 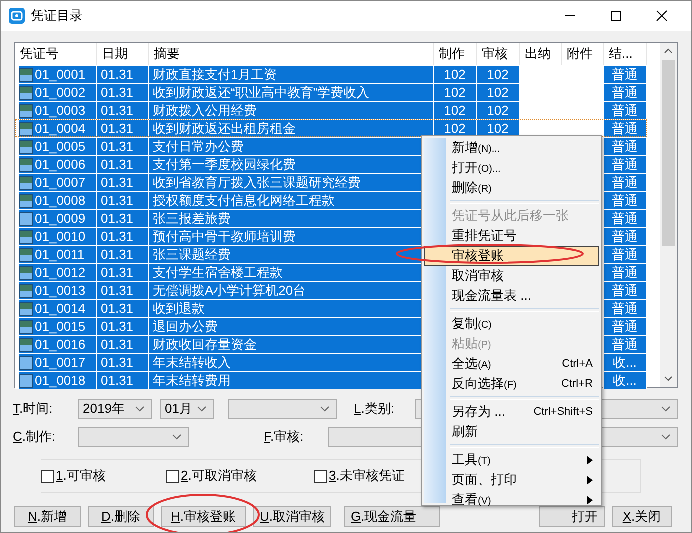 I want to click on category-label: L.类别:, so click(x=375, y=409).